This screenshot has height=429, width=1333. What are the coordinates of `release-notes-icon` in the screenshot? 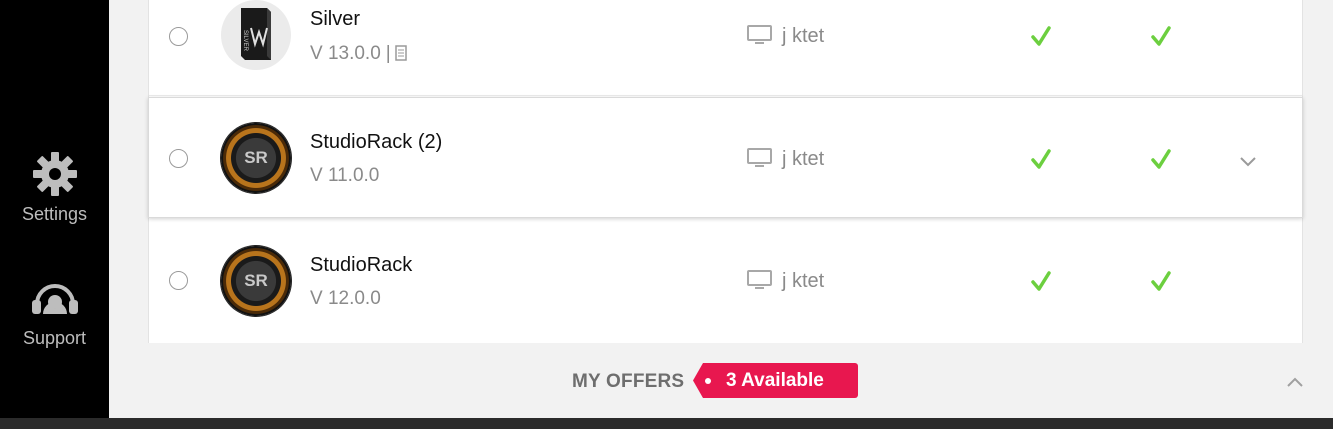 It's located at (400, 53).